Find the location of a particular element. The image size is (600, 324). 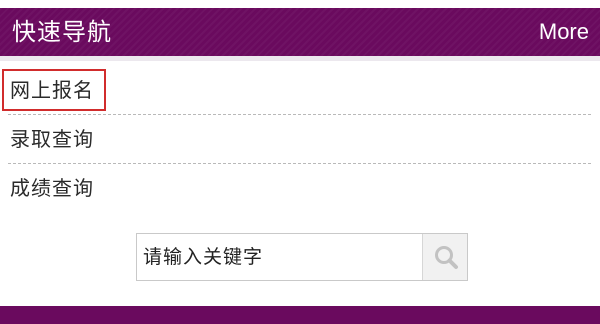

top-strip is located at coordinates (300, 4).